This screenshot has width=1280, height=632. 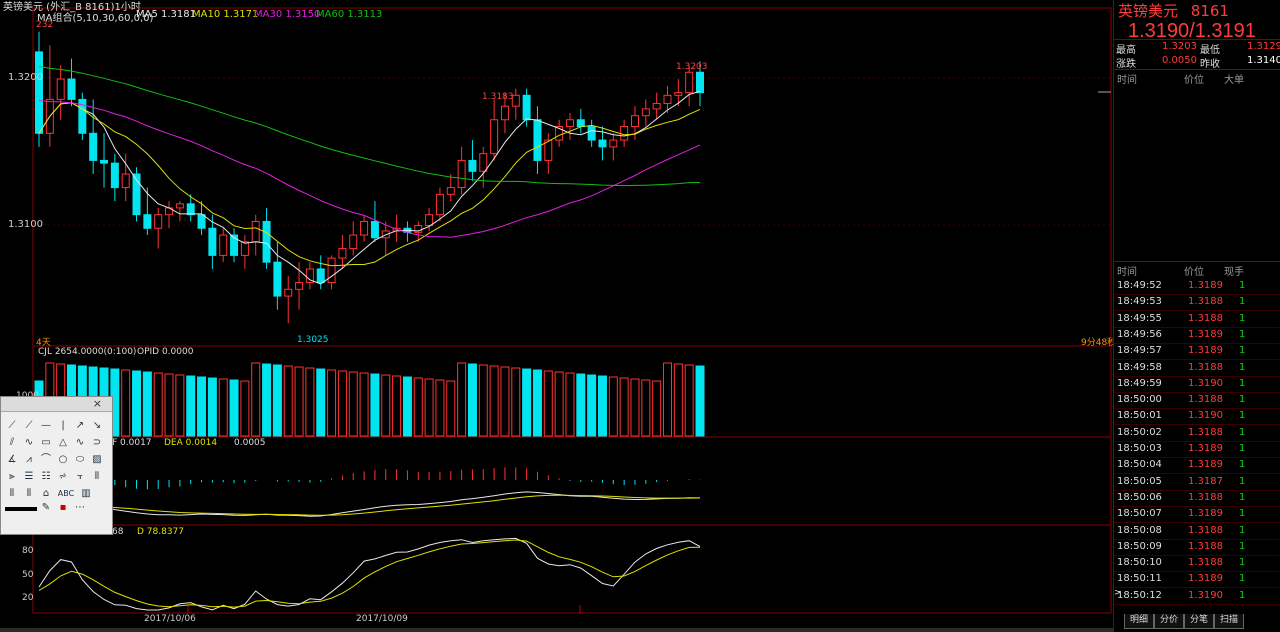 I want to click on tick-row: 18:50:07 1.3189 1, so click(x=1196, y=515).